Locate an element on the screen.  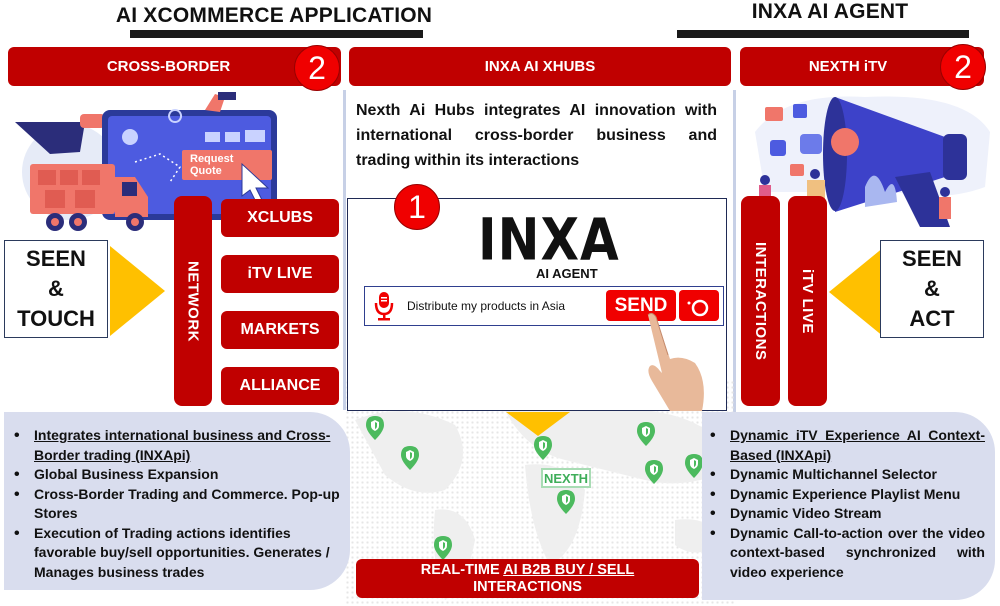
arrow-down-triangle is located at coordinates (538, 424).